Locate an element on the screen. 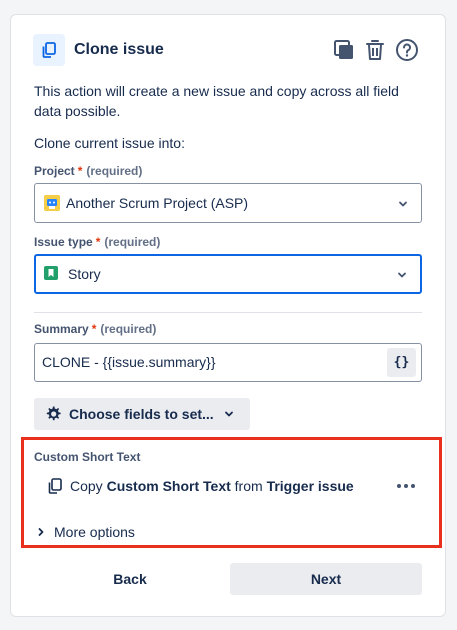 The height and width of the screenshot is (630, 457). more-options-toggle: More options is located at coordinates (85, 532).